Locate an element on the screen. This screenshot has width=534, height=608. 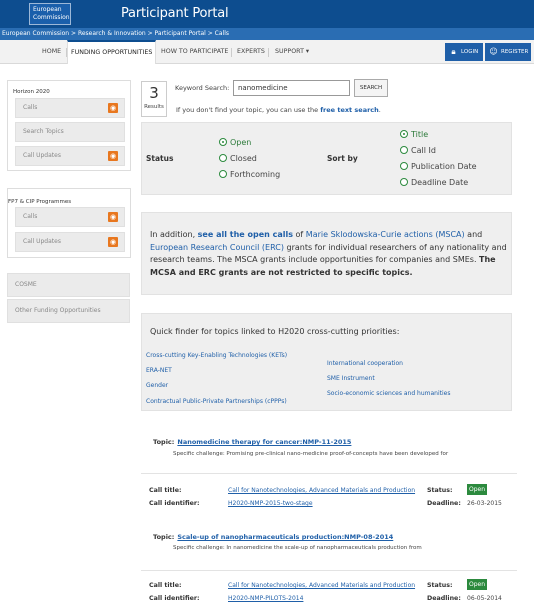
register-label: REGISTER is located at coordinates (515, 52).